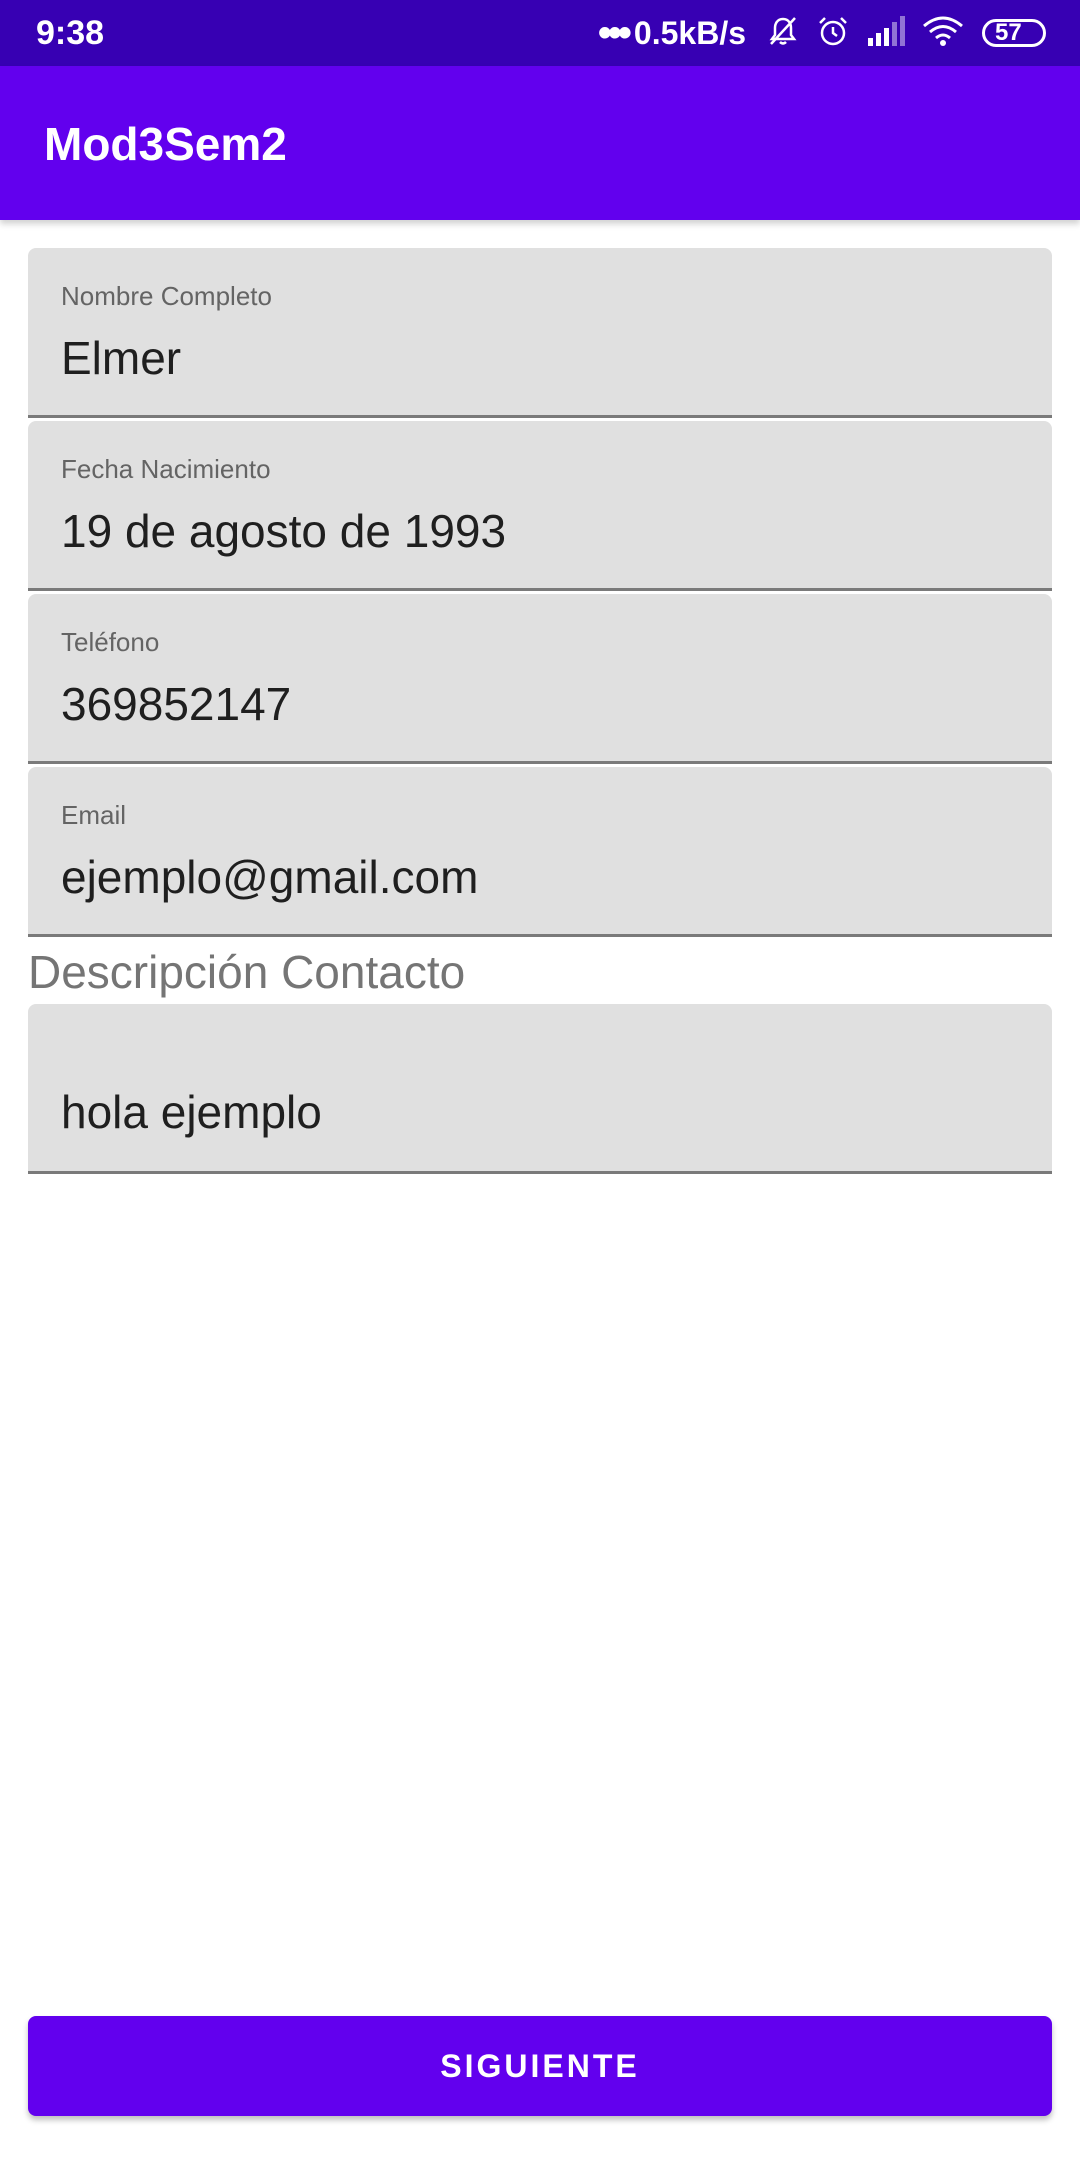 The height and width of the screenshot is (2160, 1080). What do you see at coordinates (70, 33) in the screenshot?
I see `status-time: 9:38` at bounding box center [70, 33].